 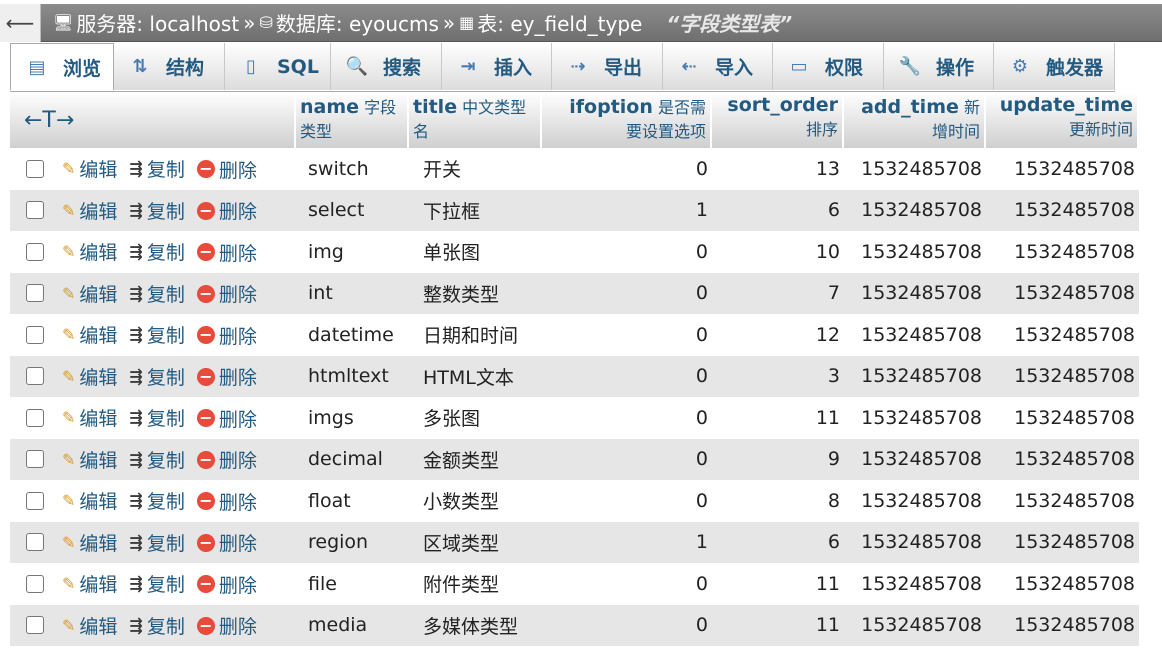 I want to click on column-name: name, so click(x=329, y=107).